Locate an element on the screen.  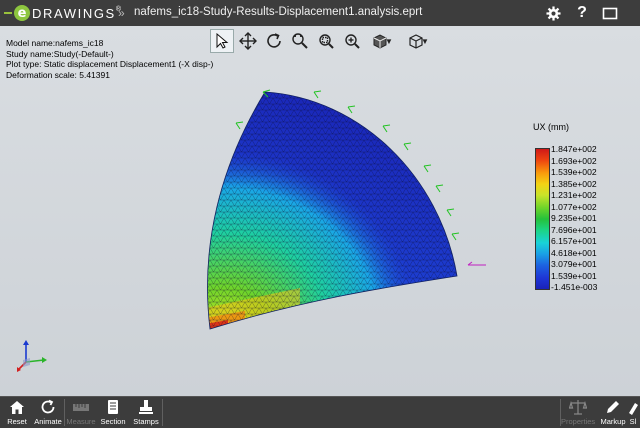
animate-button: Animate is located at coordinates (48, 413).